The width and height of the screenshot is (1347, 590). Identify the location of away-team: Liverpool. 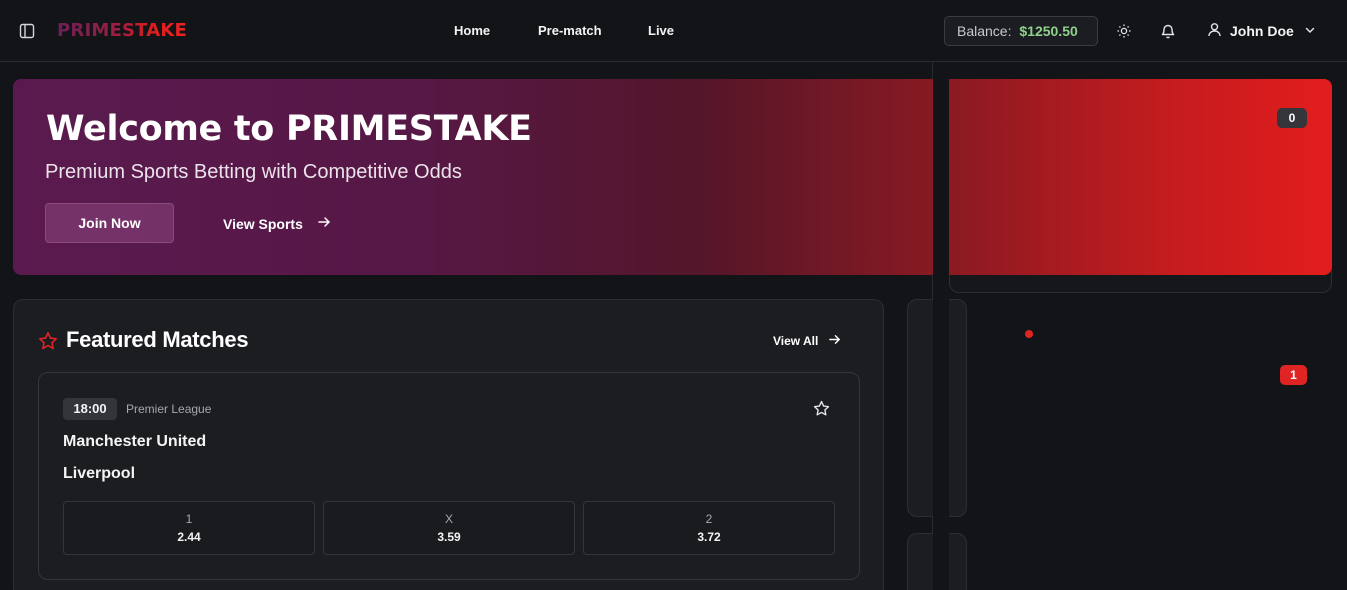
(99, 473).